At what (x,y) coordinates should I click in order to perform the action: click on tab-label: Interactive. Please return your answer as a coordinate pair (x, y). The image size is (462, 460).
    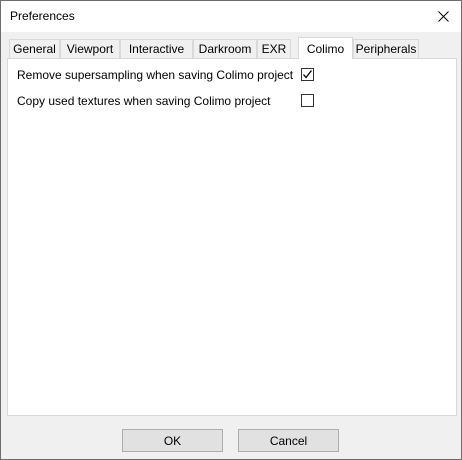
    Looking at the image, I should click on (156, 49).